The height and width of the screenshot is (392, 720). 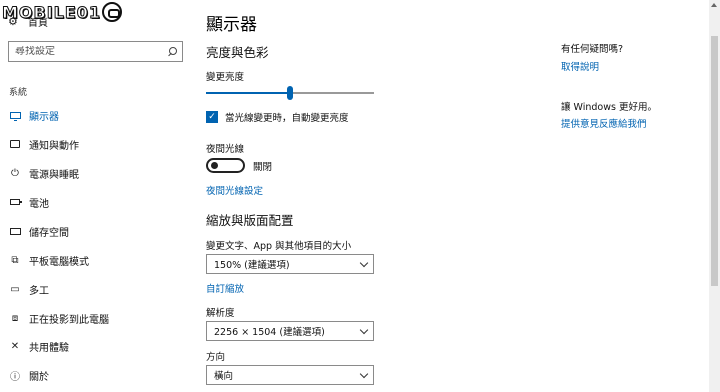 I want to click on brightness-label: 變更亮度, so click(x=225, y=77).